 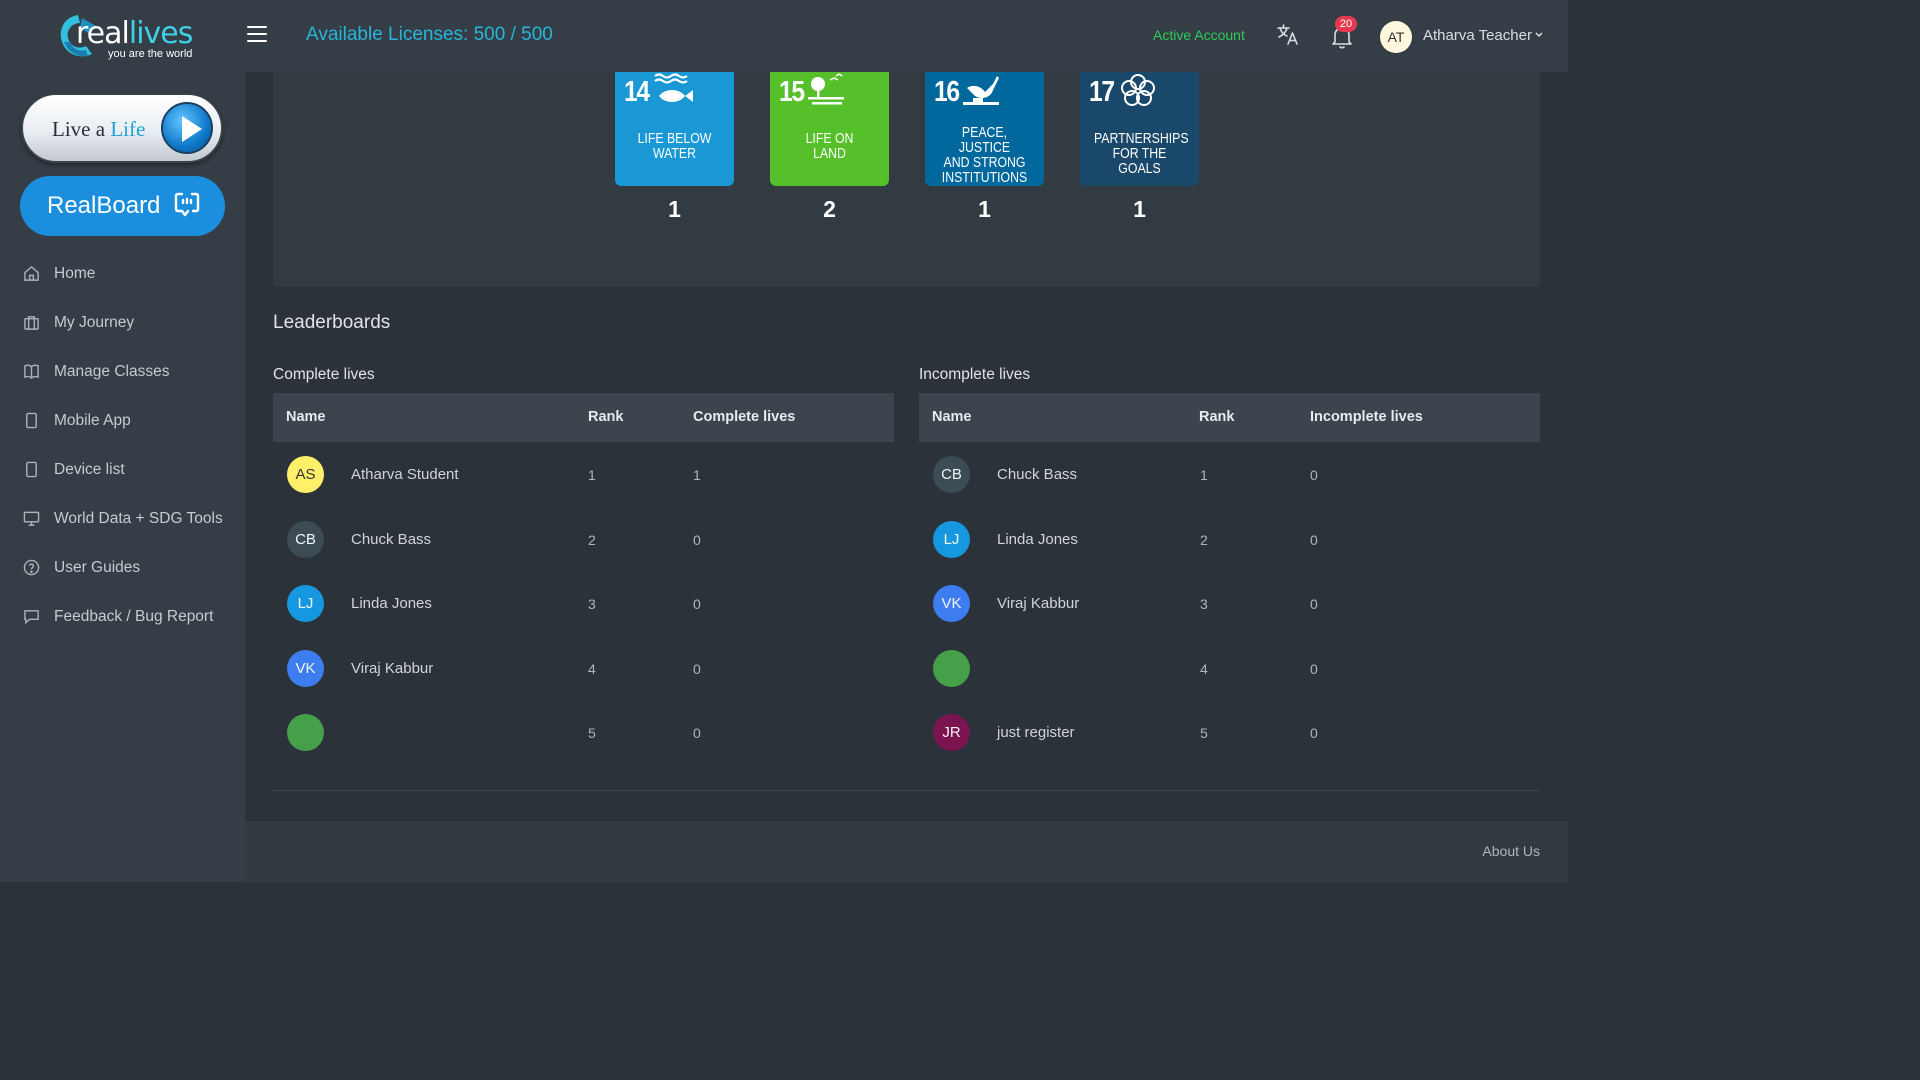 What do you see at coordinates (951, 732) in the screenshot?
I see `avatar: JR` at bounding box center [951, 732].